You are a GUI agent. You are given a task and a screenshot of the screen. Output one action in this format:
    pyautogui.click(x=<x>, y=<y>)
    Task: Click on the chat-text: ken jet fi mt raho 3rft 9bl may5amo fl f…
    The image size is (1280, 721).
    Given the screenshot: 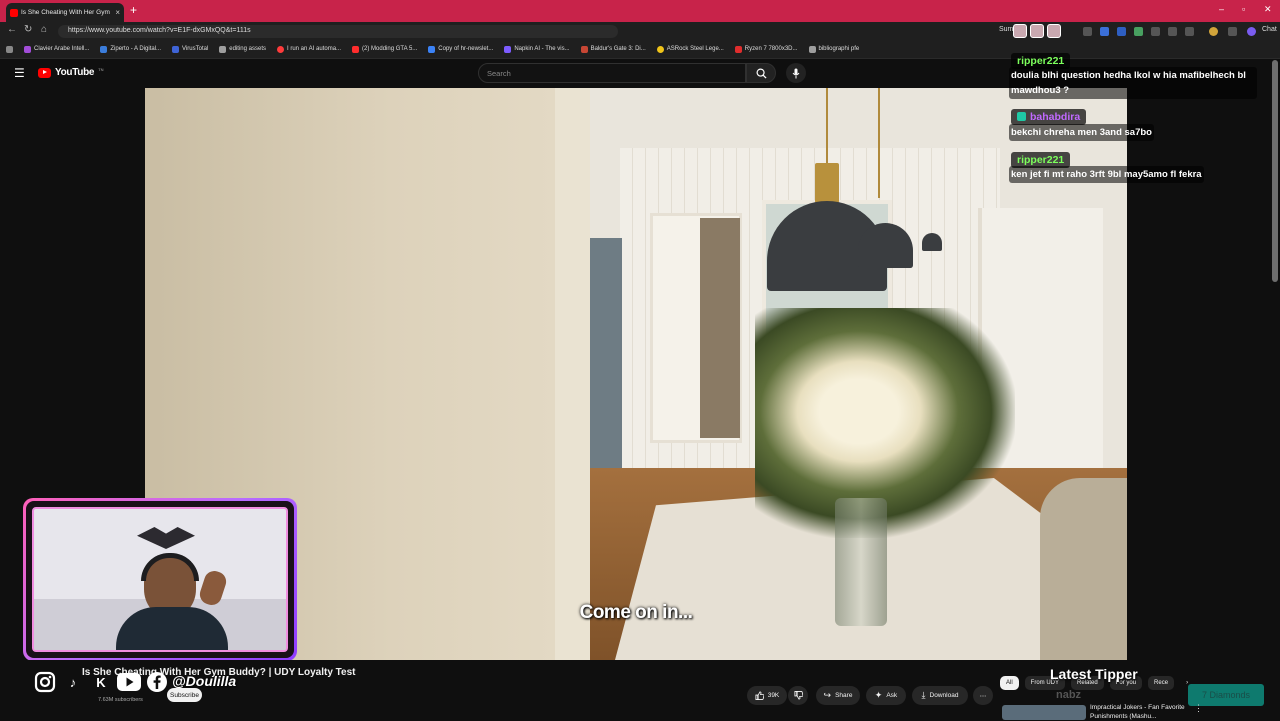 What is the action you would take?
    pyautogui.click(x=1106, y=174)
    